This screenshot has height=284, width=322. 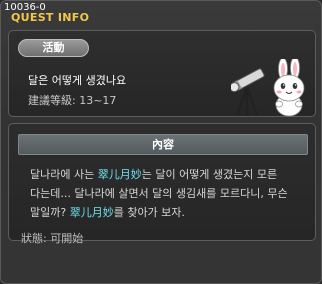 I want to click on quest-status: 狀態: 可開始, so click(x=52, y=238).